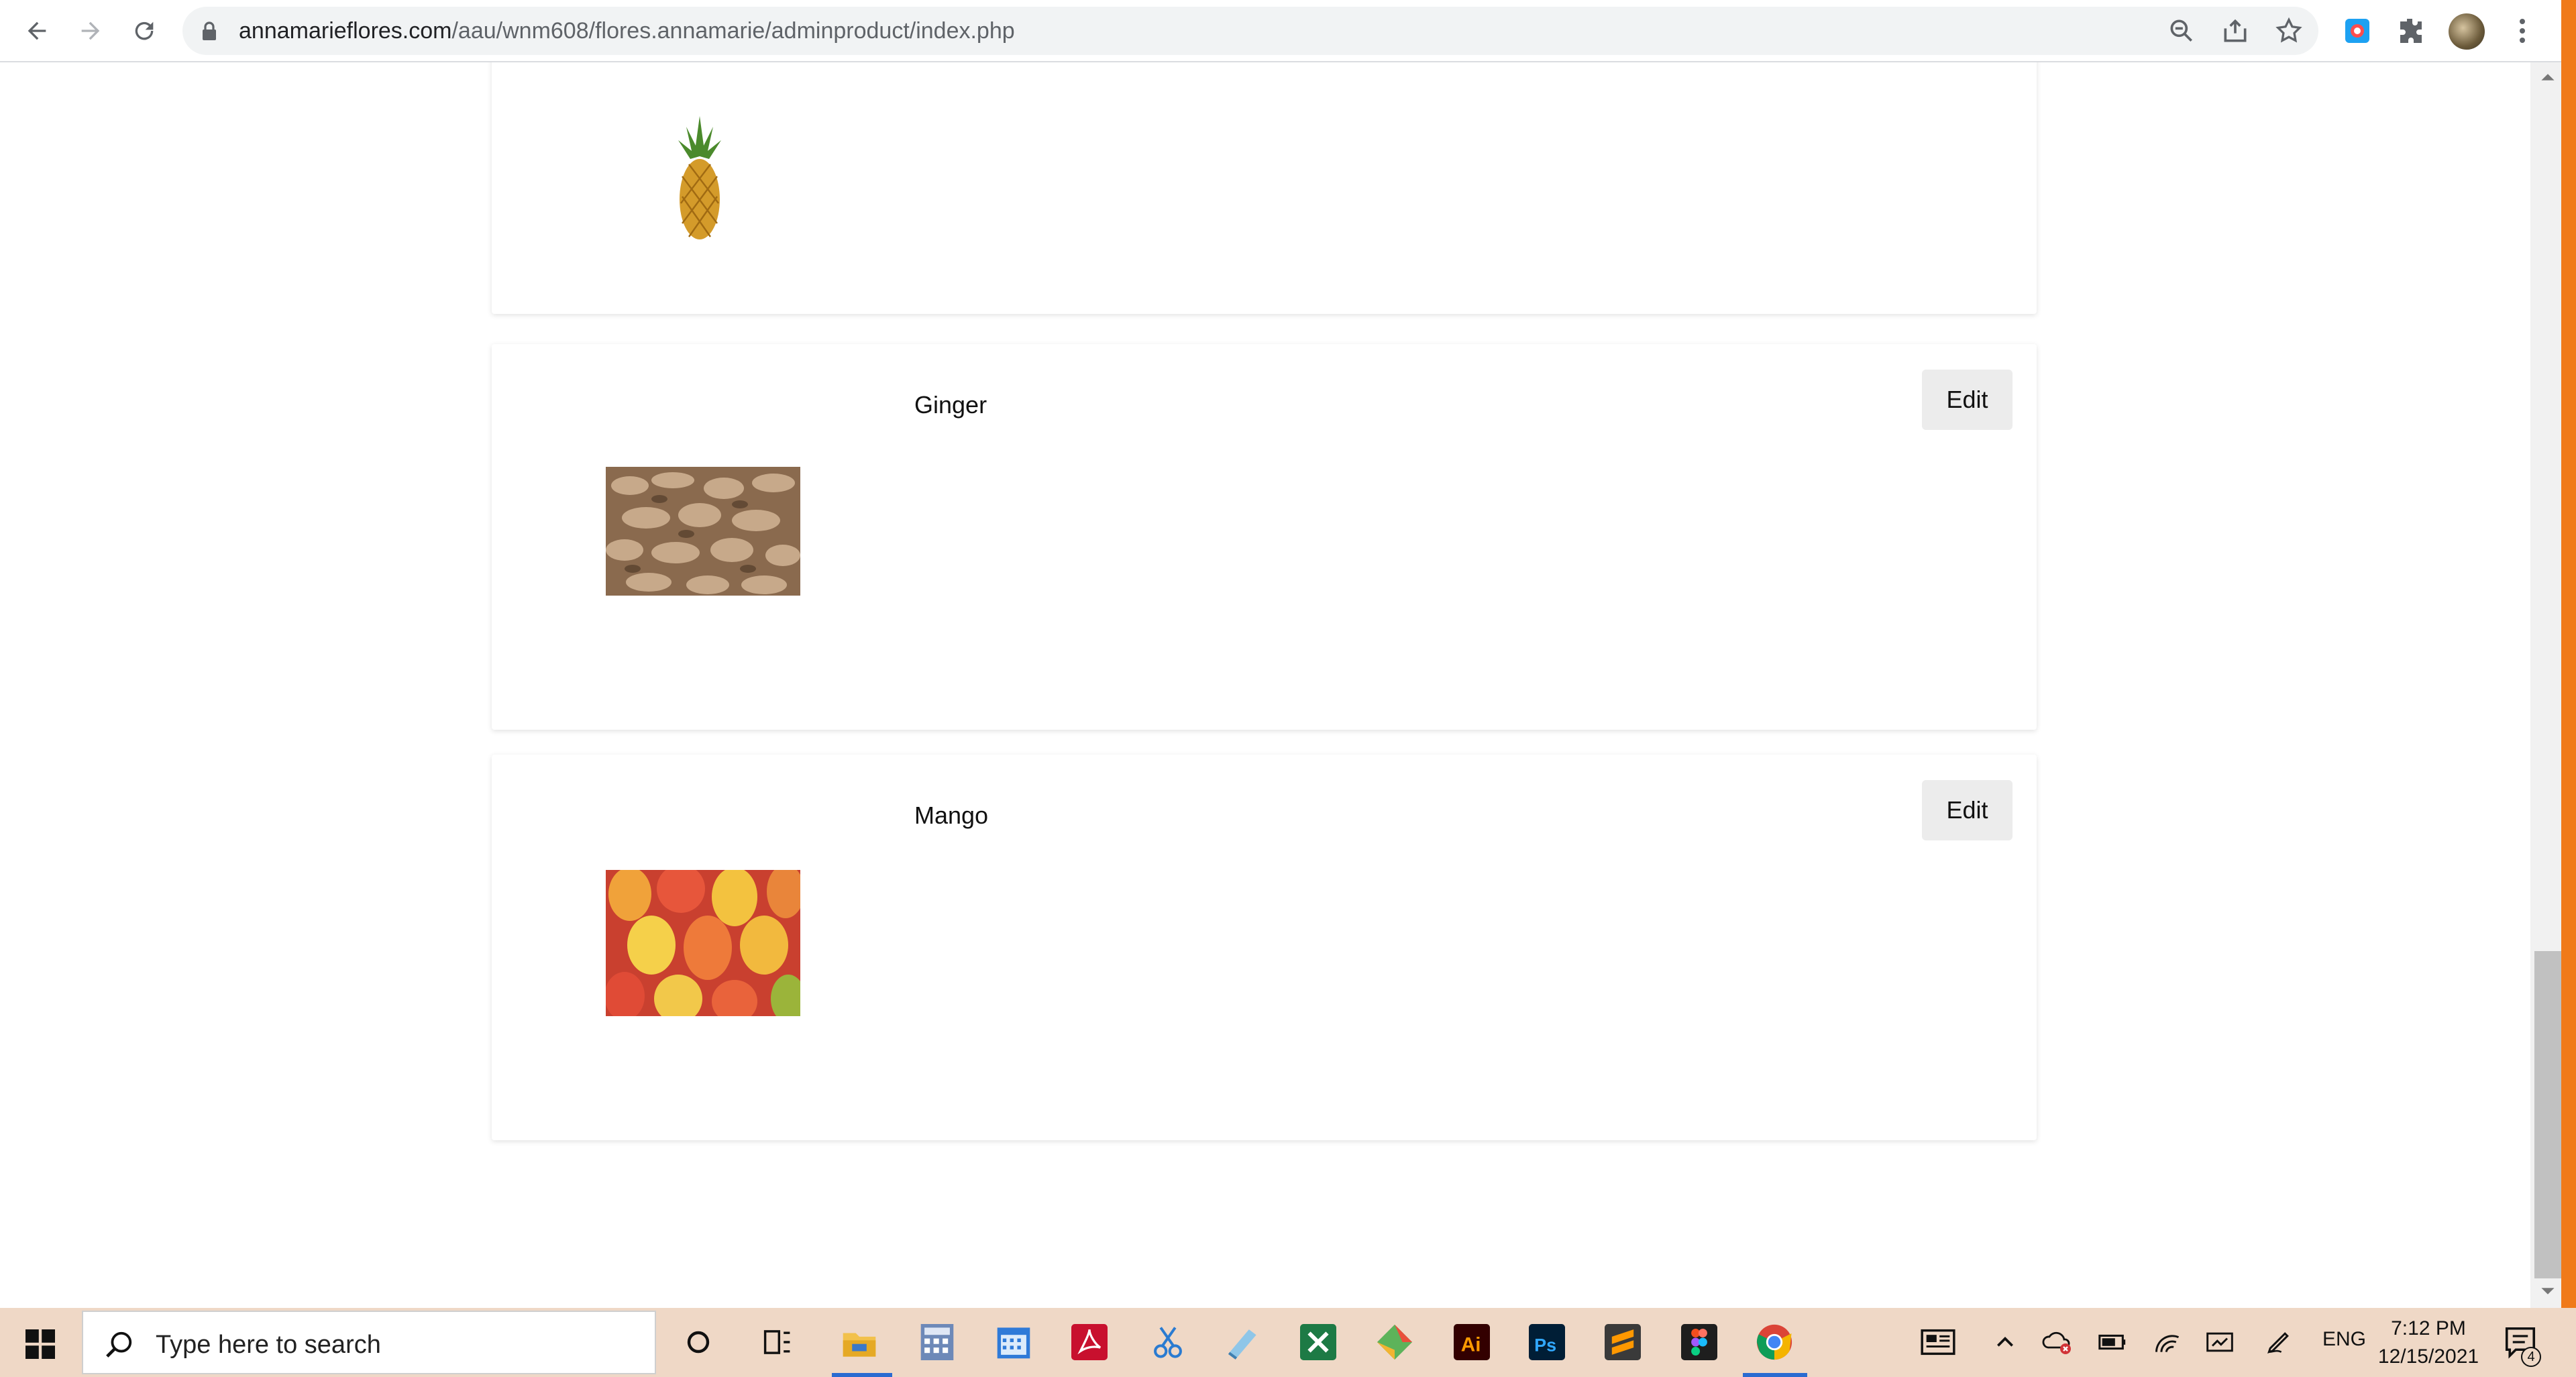 The width and height of the screenshot is (2576, 1377). What do you see at coordinates (937, 1342) in the screenshot?
I see `calculator-icon` at bounding box center [937, 1342].